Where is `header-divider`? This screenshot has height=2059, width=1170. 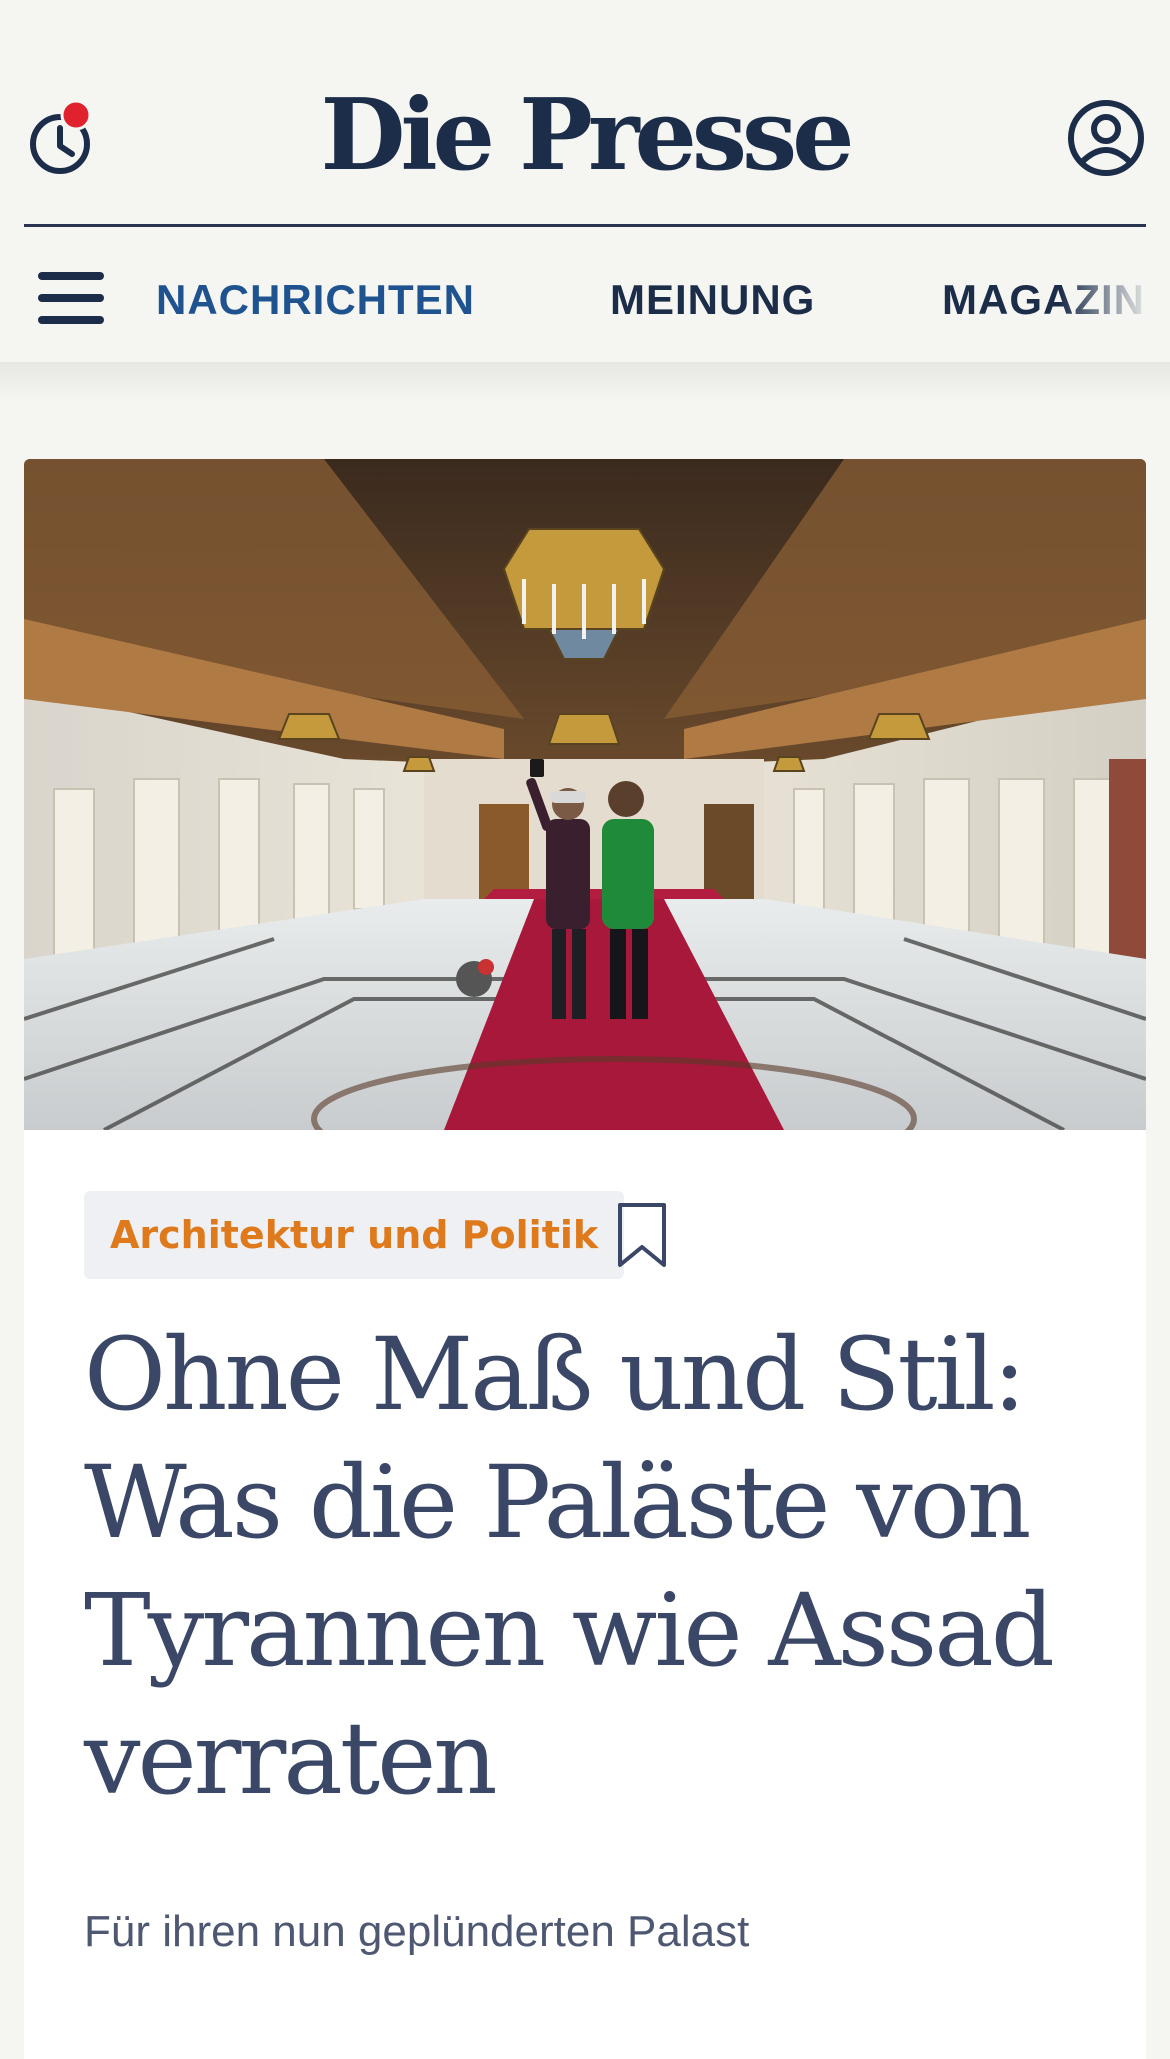 header-divider is located at coordinates (585, 225).